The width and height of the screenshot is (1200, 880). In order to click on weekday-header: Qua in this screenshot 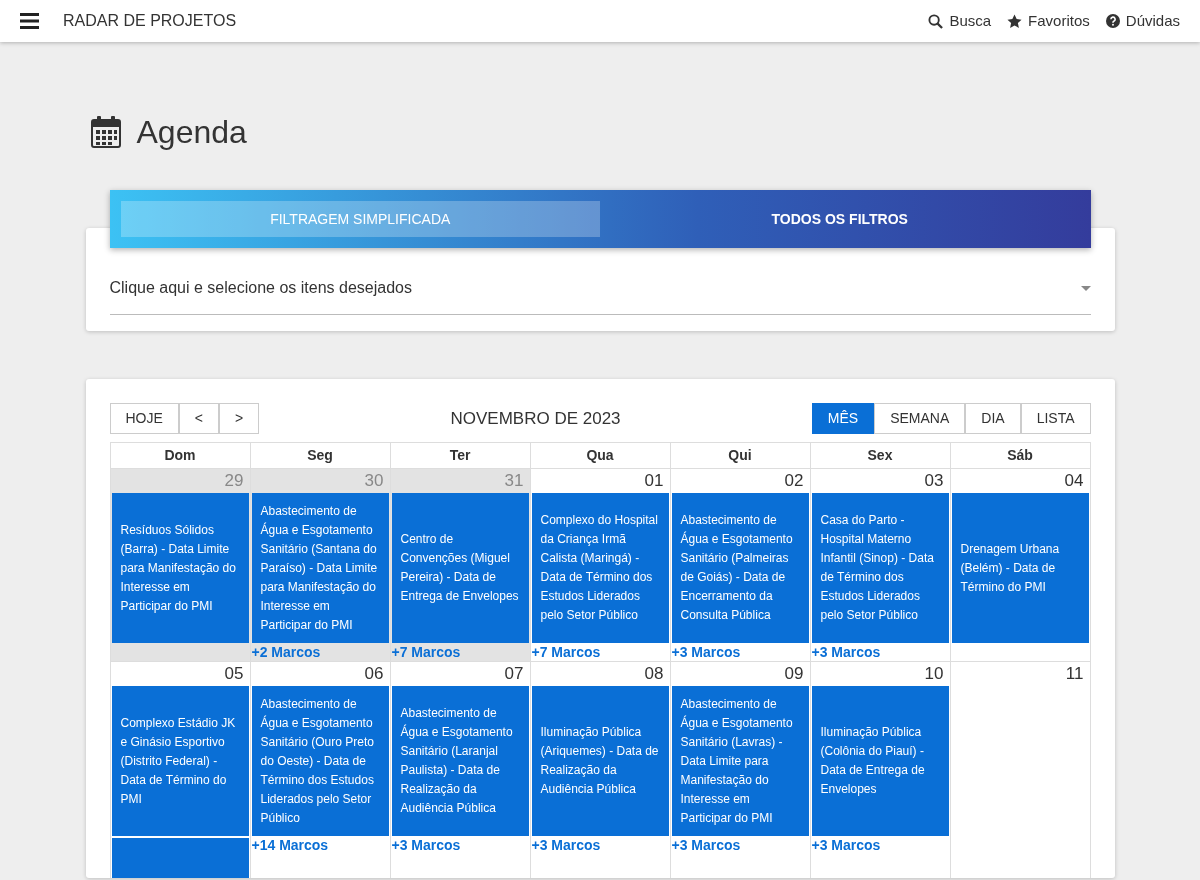, I will do `click(600, 455)`.